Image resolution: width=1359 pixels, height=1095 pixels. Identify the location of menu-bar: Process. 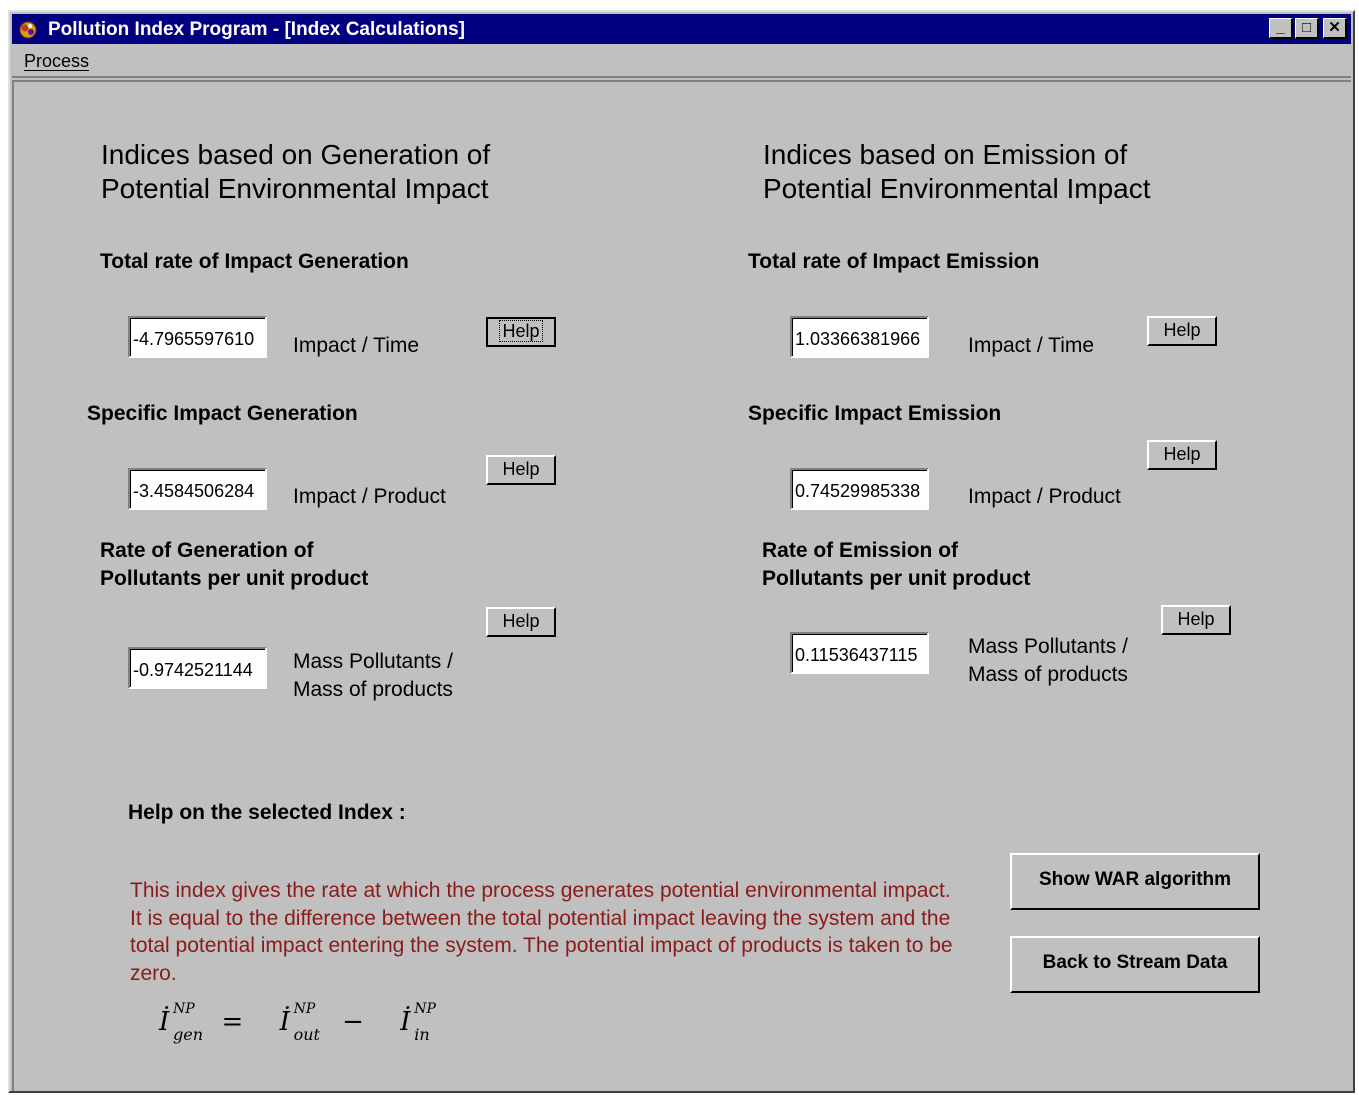
(681, 62).